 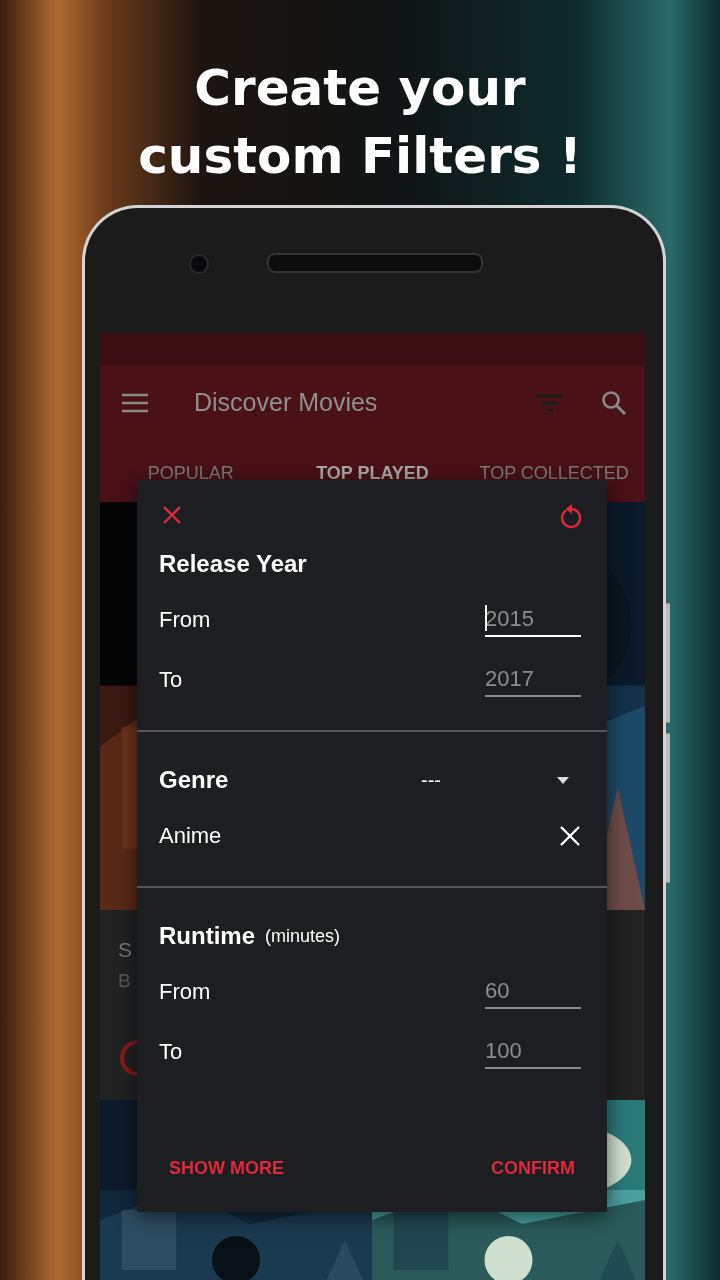 What do you see at coordinates (533, 992) in the screenshot?
I see `number-field: 60` at bounding box center [533, 992].